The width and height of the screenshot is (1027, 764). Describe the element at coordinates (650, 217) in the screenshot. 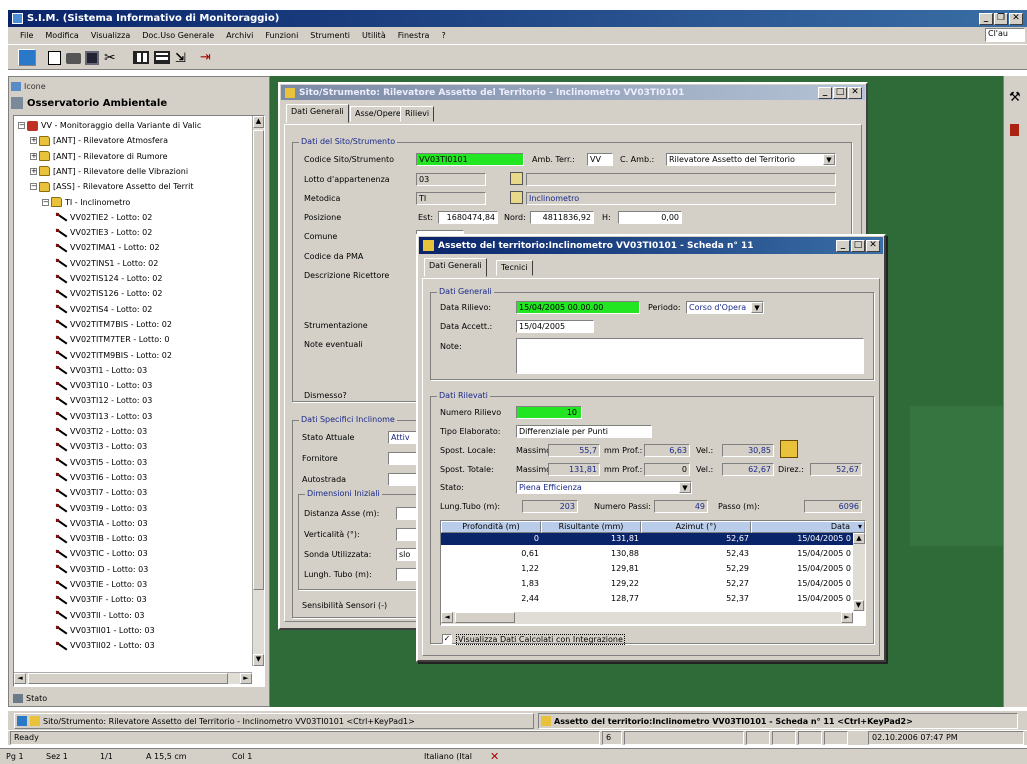

I see `h-field: 0,00` at that location.